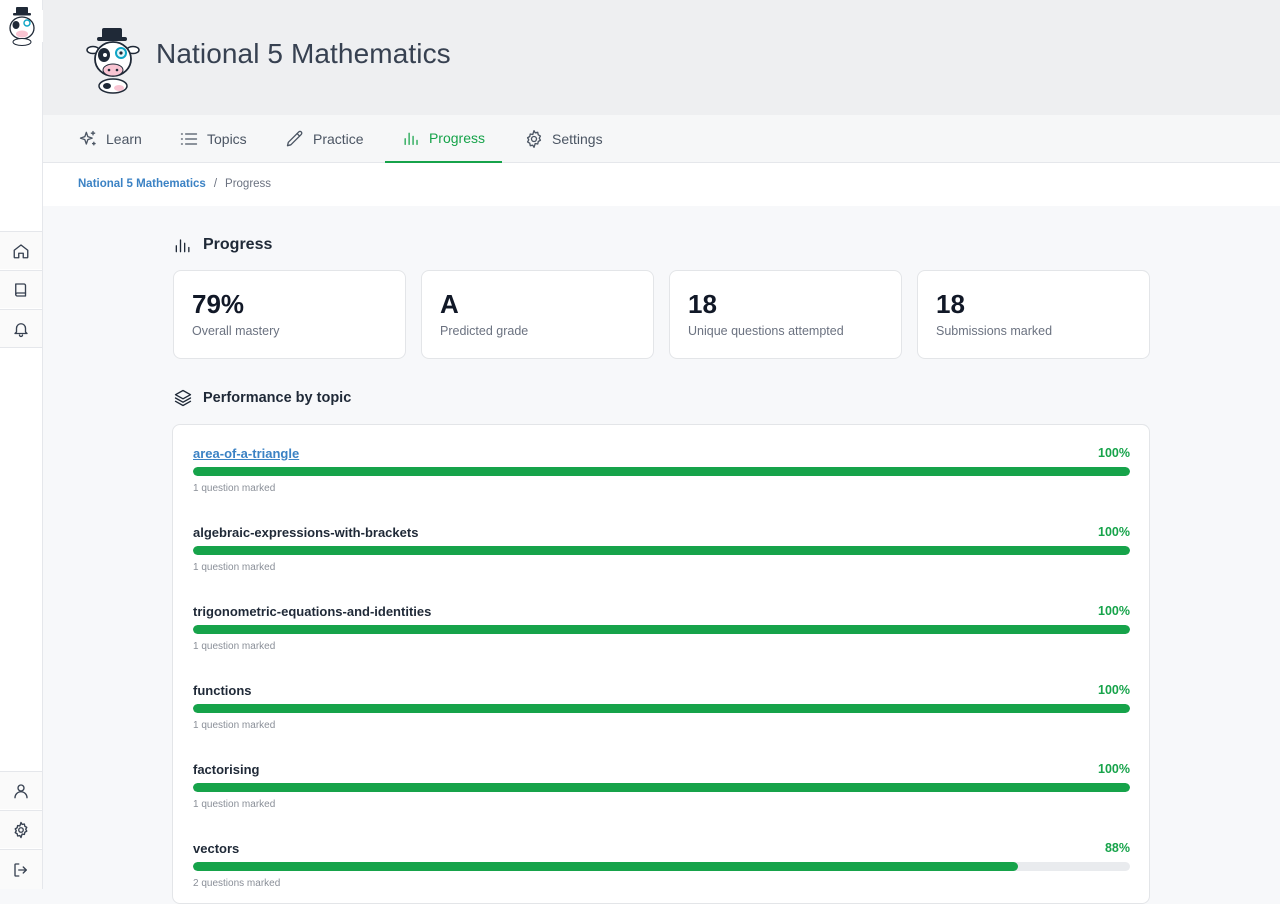  I want to click on tab-settings-label: Settings, so click(577, 138).